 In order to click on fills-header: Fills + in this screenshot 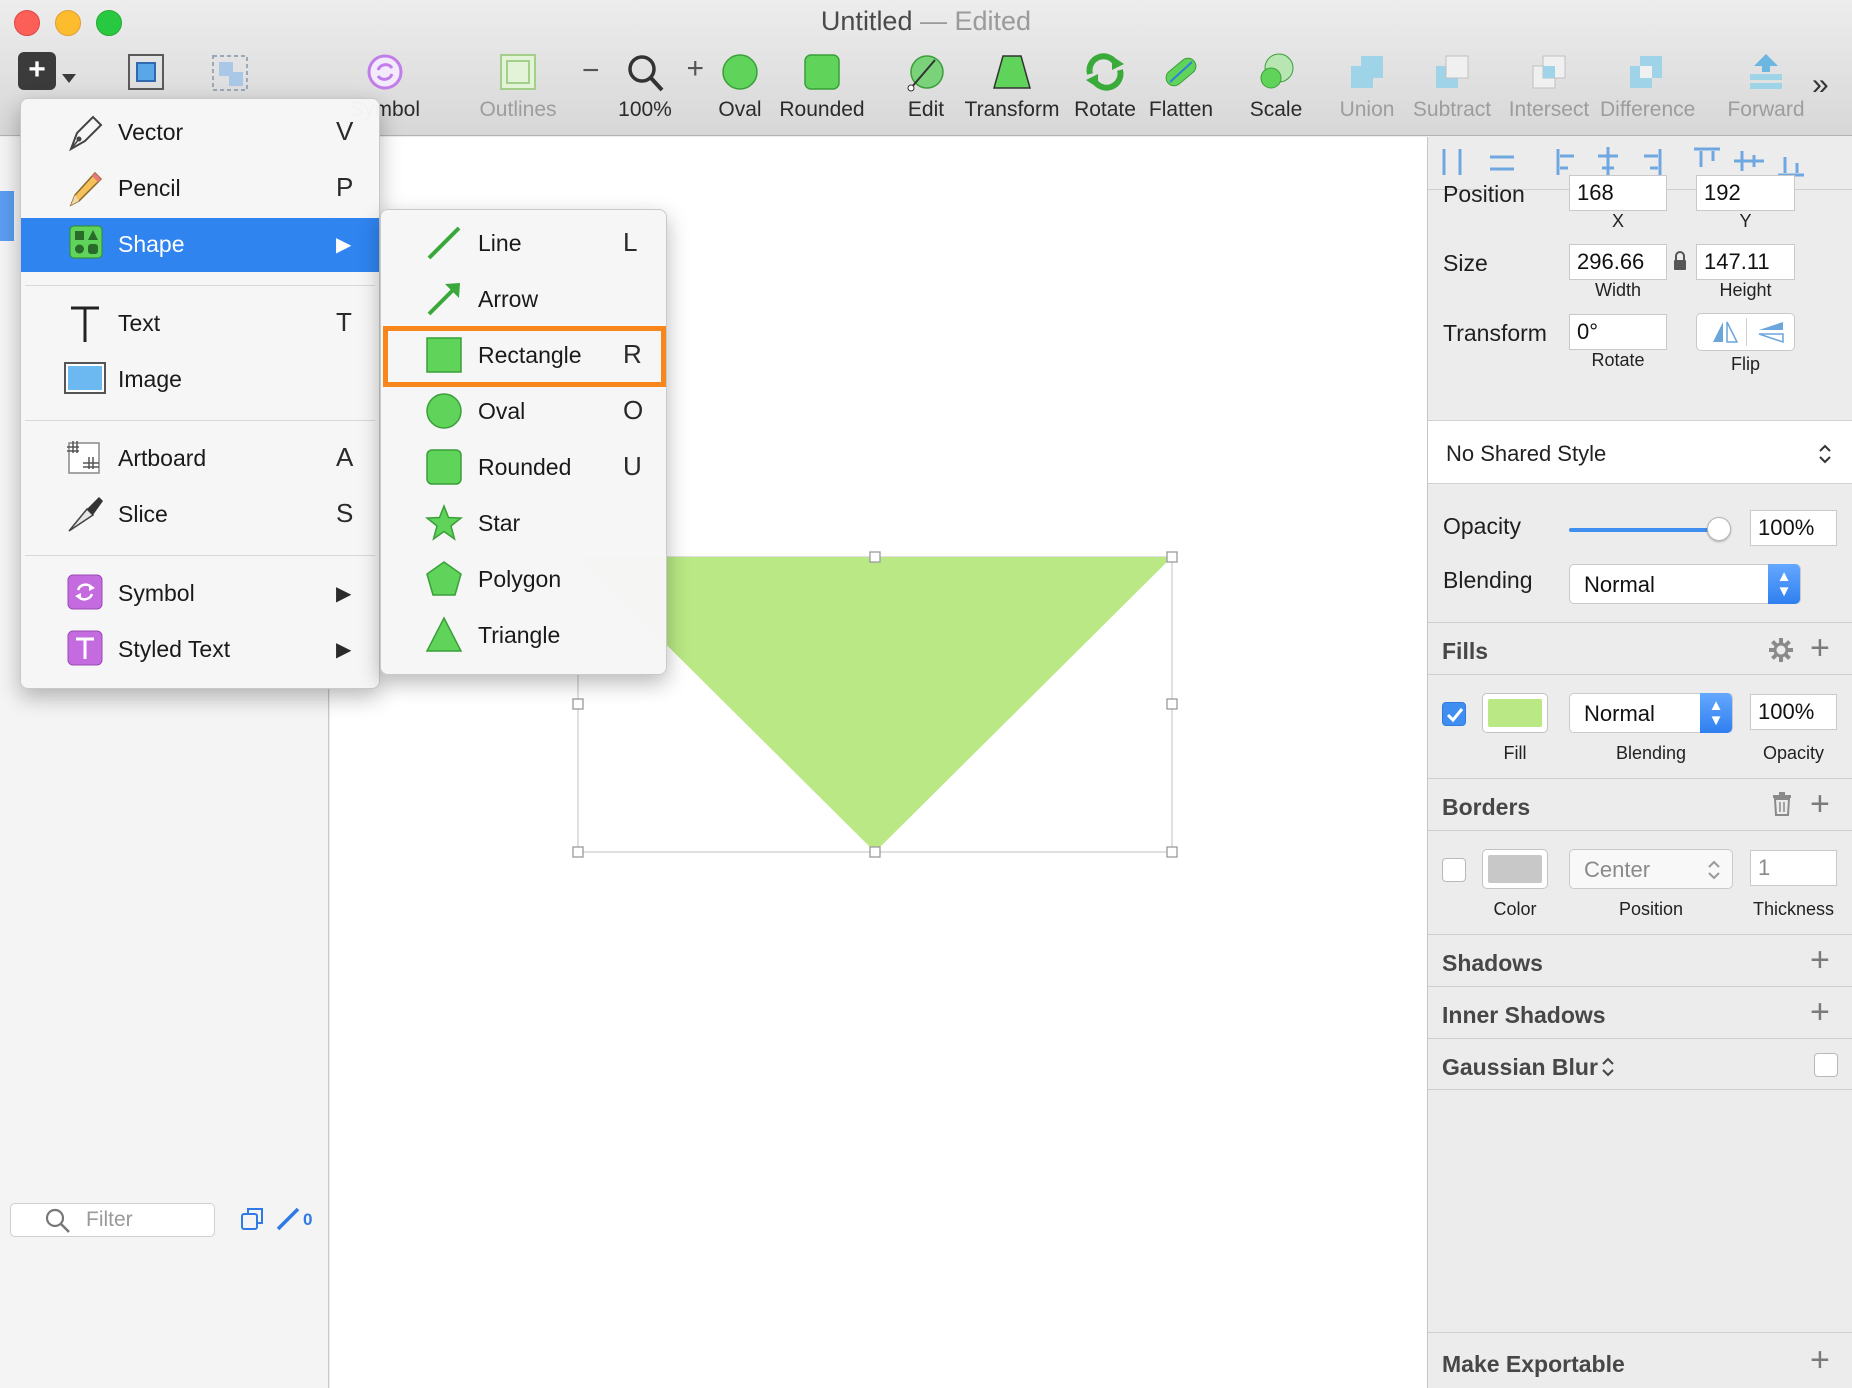, I will do `click(1640, 648)`.